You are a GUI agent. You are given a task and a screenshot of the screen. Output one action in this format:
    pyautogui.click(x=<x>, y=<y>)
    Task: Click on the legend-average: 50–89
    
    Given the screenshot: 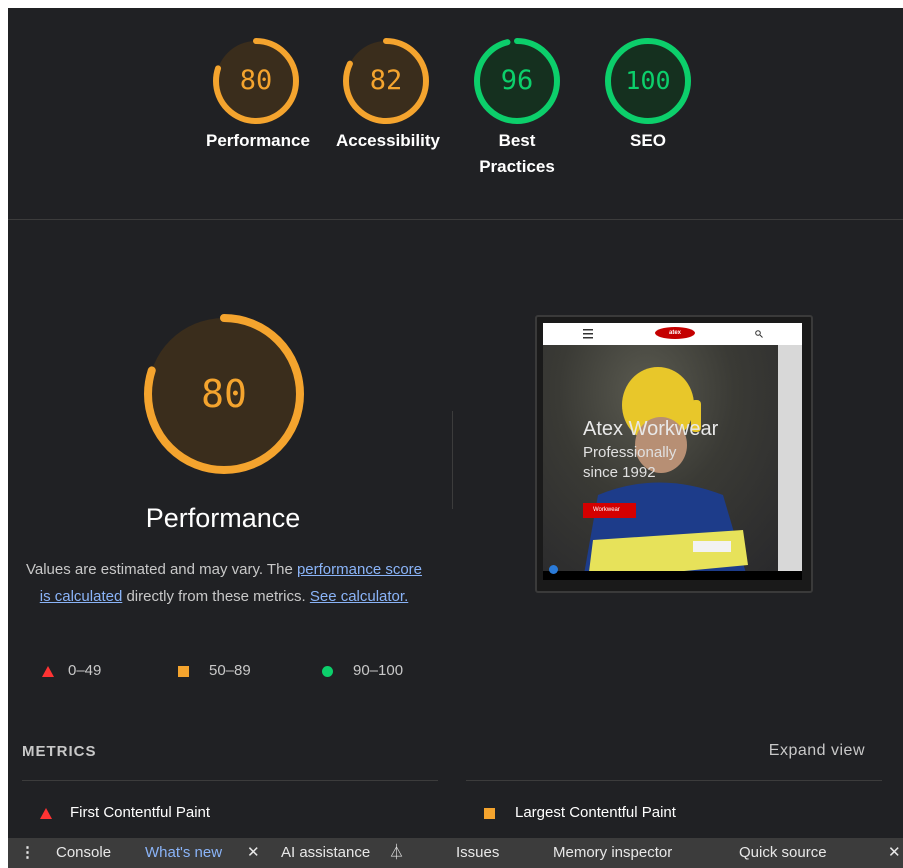 What is the action you would take?
    pyautogui.click(x=214, y=671)
    